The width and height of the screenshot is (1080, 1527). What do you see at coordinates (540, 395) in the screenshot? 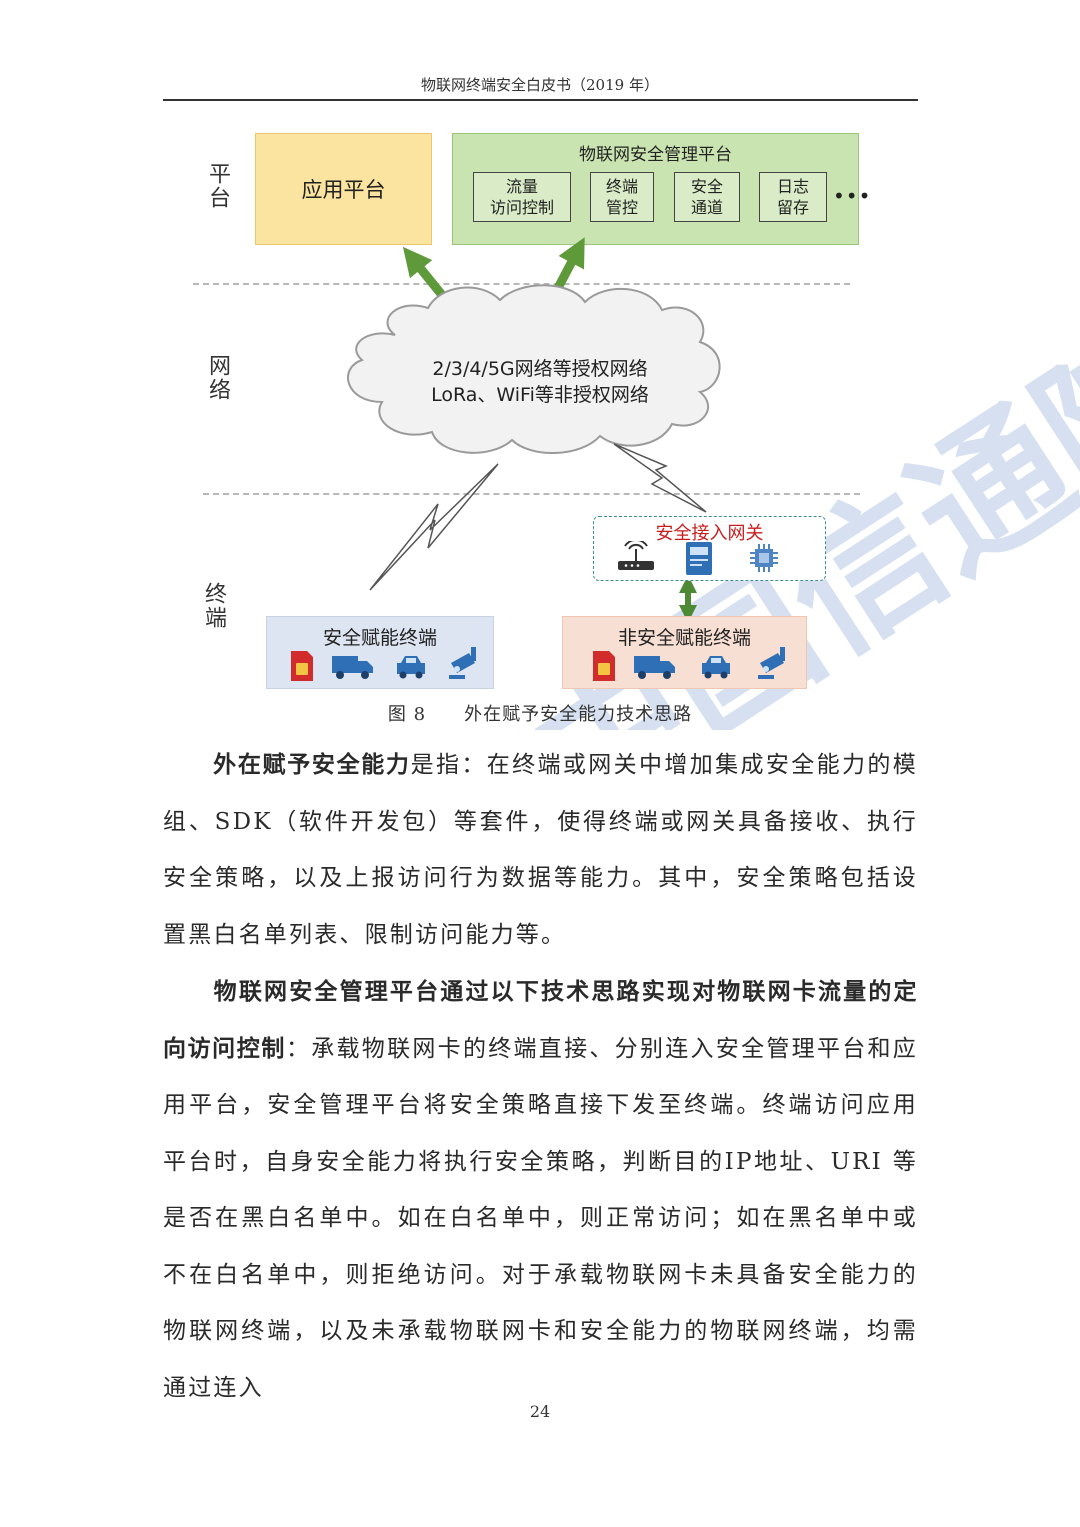
I see `network-unauthorized-label: LoRa、WiFi等非授权网络` at bounding box center [540, 395].